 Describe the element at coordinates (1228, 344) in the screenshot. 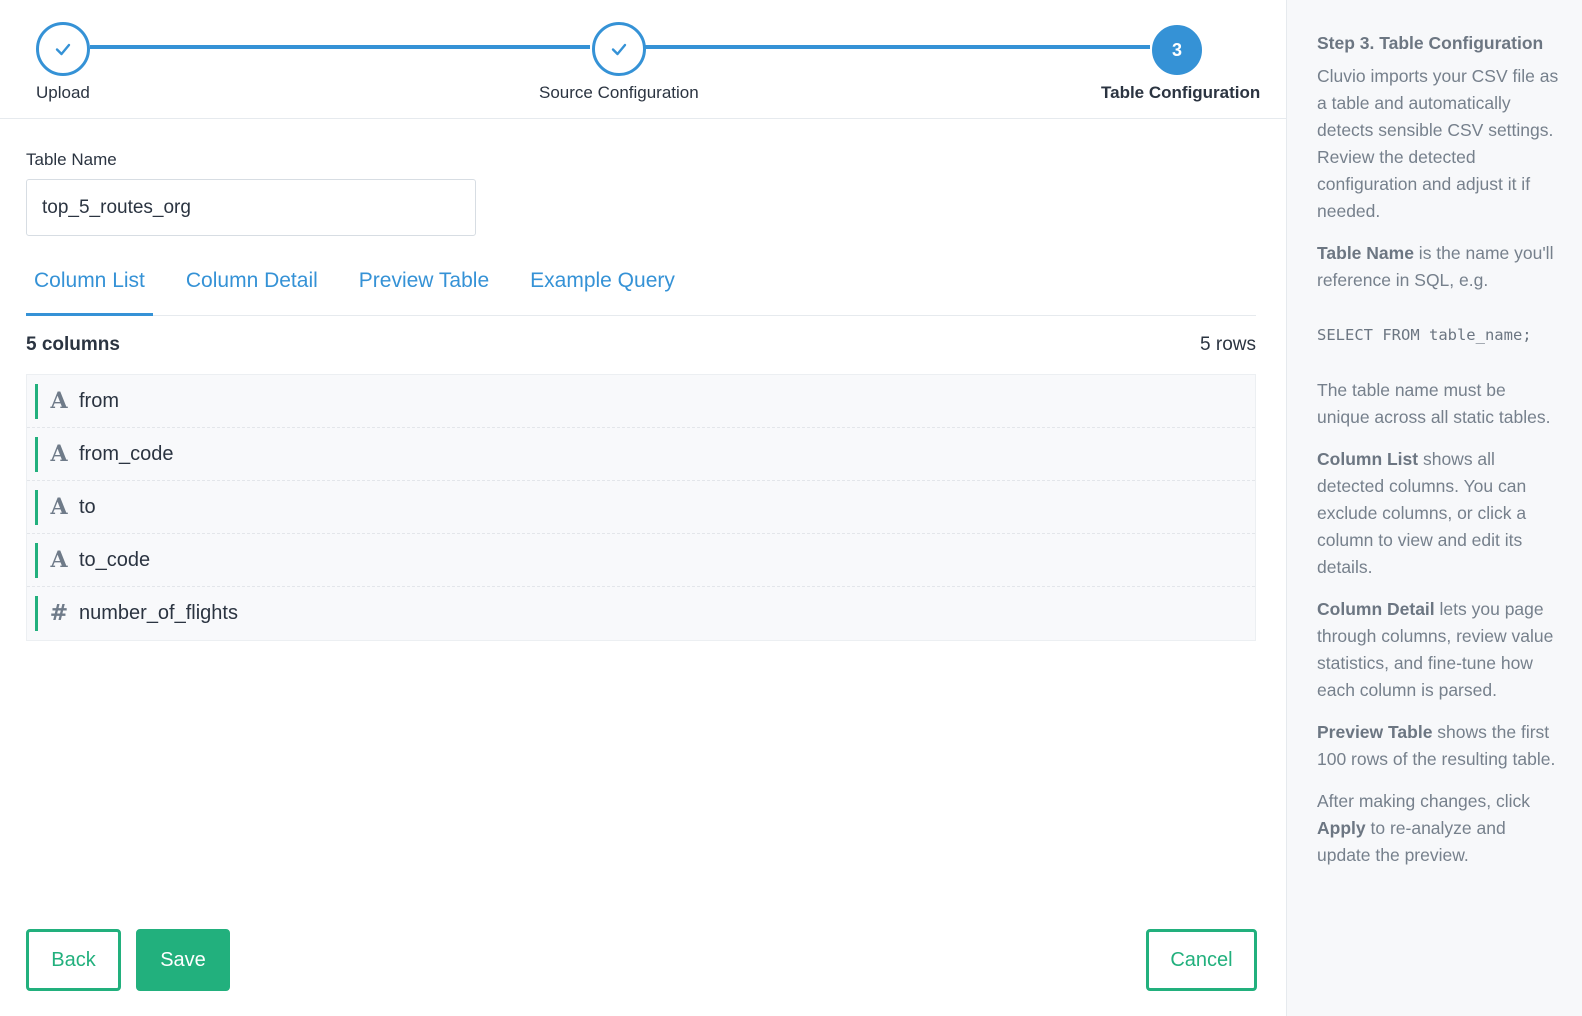

I see `rows-count: 5 rows` at that location.